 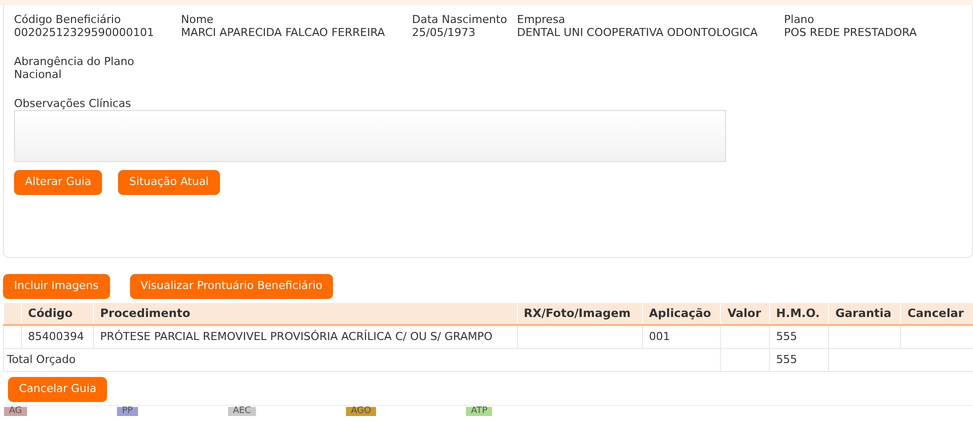 I want to click on column-header: Procedimento, so click(x=306, y=314).